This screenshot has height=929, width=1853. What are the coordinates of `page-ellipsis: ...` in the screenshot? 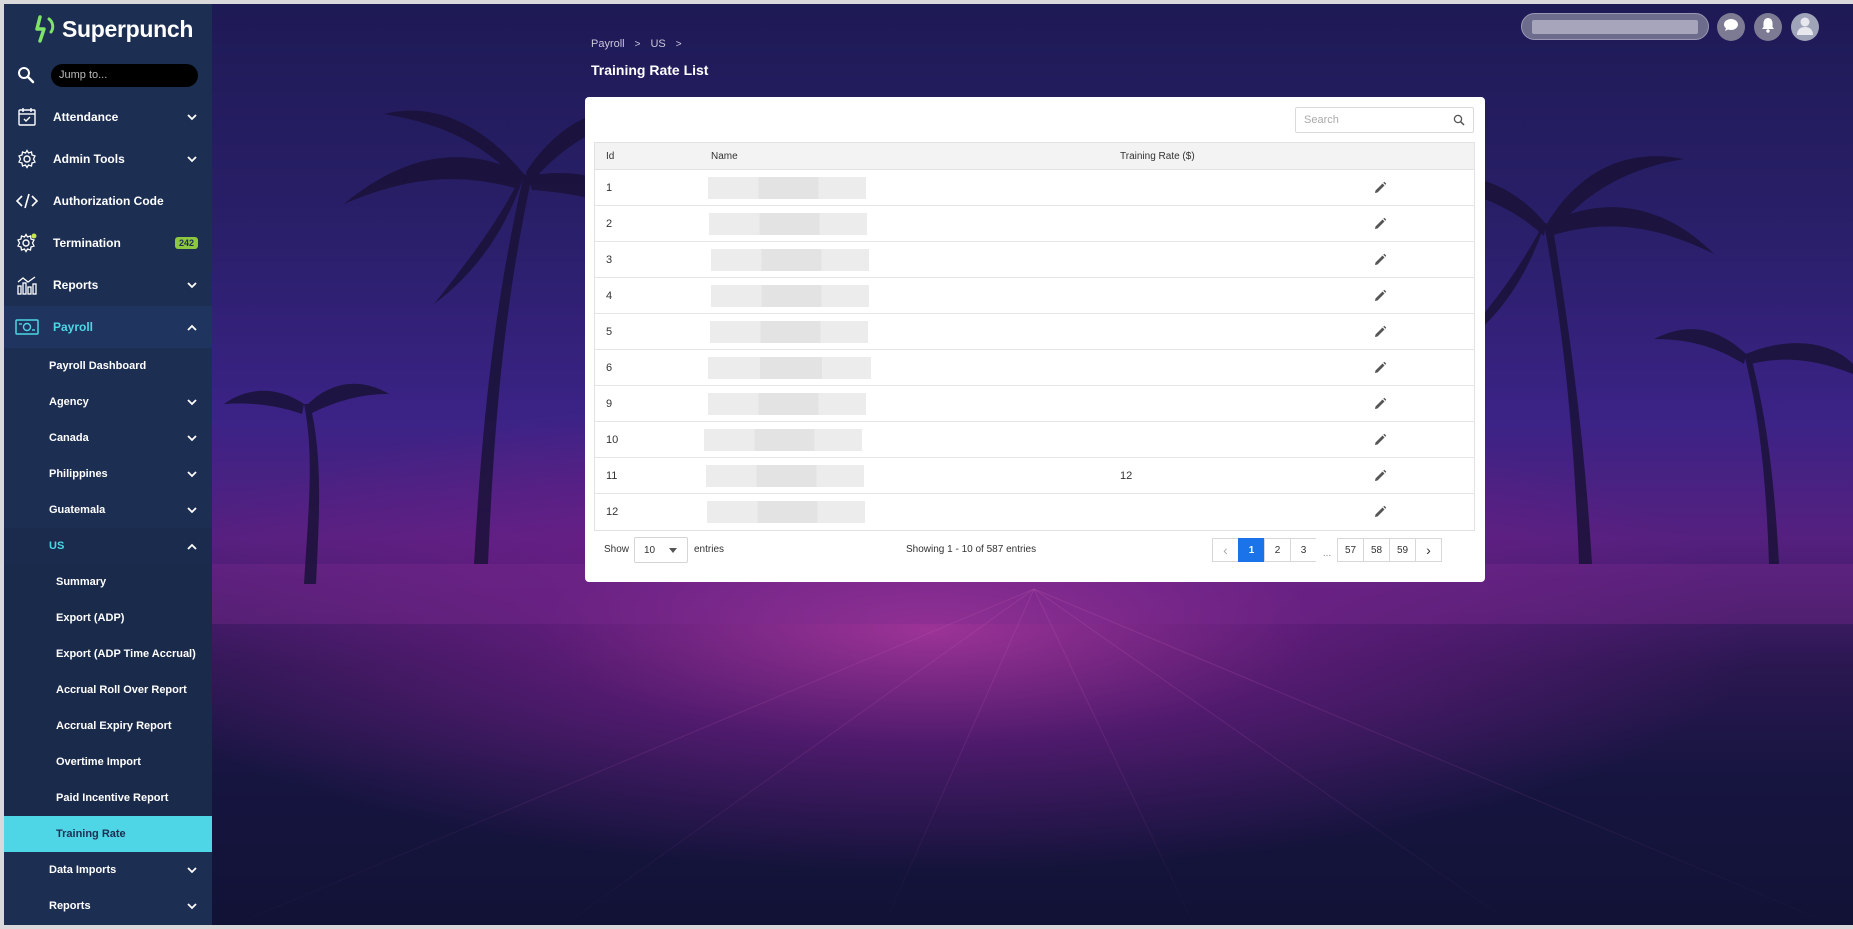 It's located at (1327, 550).